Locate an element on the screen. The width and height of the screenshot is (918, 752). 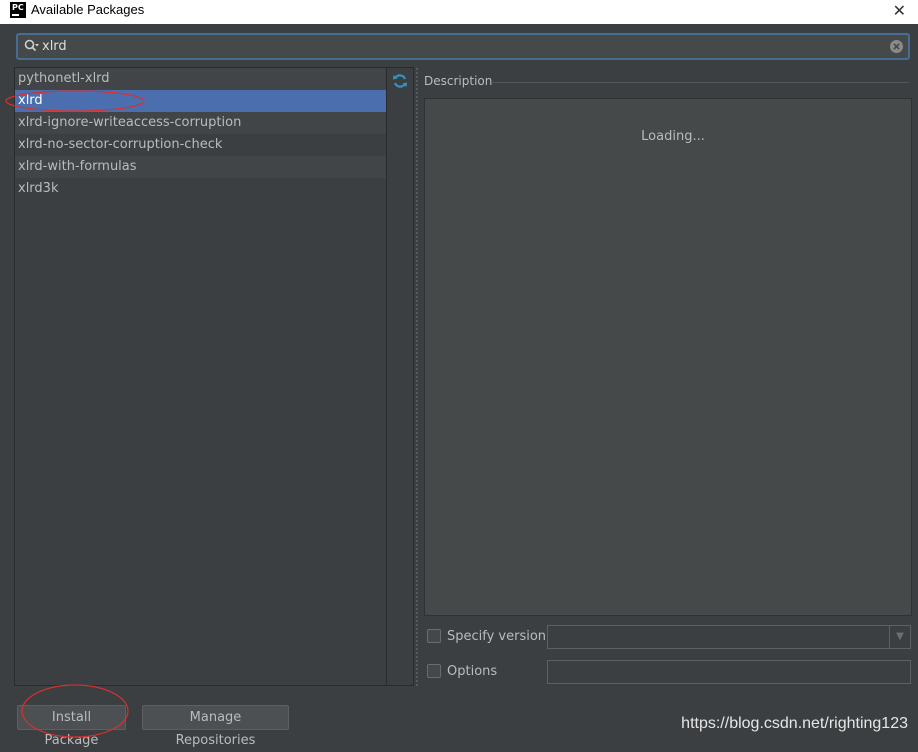
search-field is located at coordinates (463, 46).